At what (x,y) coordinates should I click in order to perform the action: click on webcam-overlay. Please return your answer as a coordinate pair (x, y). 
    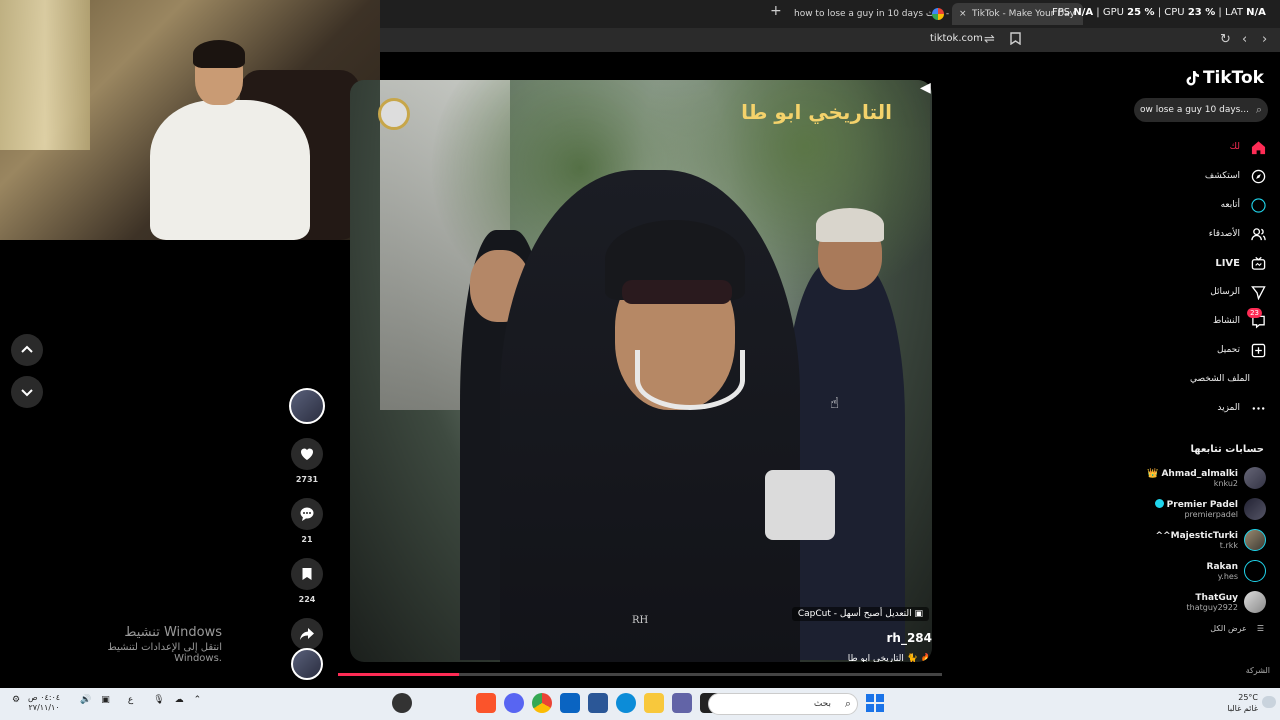
    Looking at the image, I should click on (190, 120).